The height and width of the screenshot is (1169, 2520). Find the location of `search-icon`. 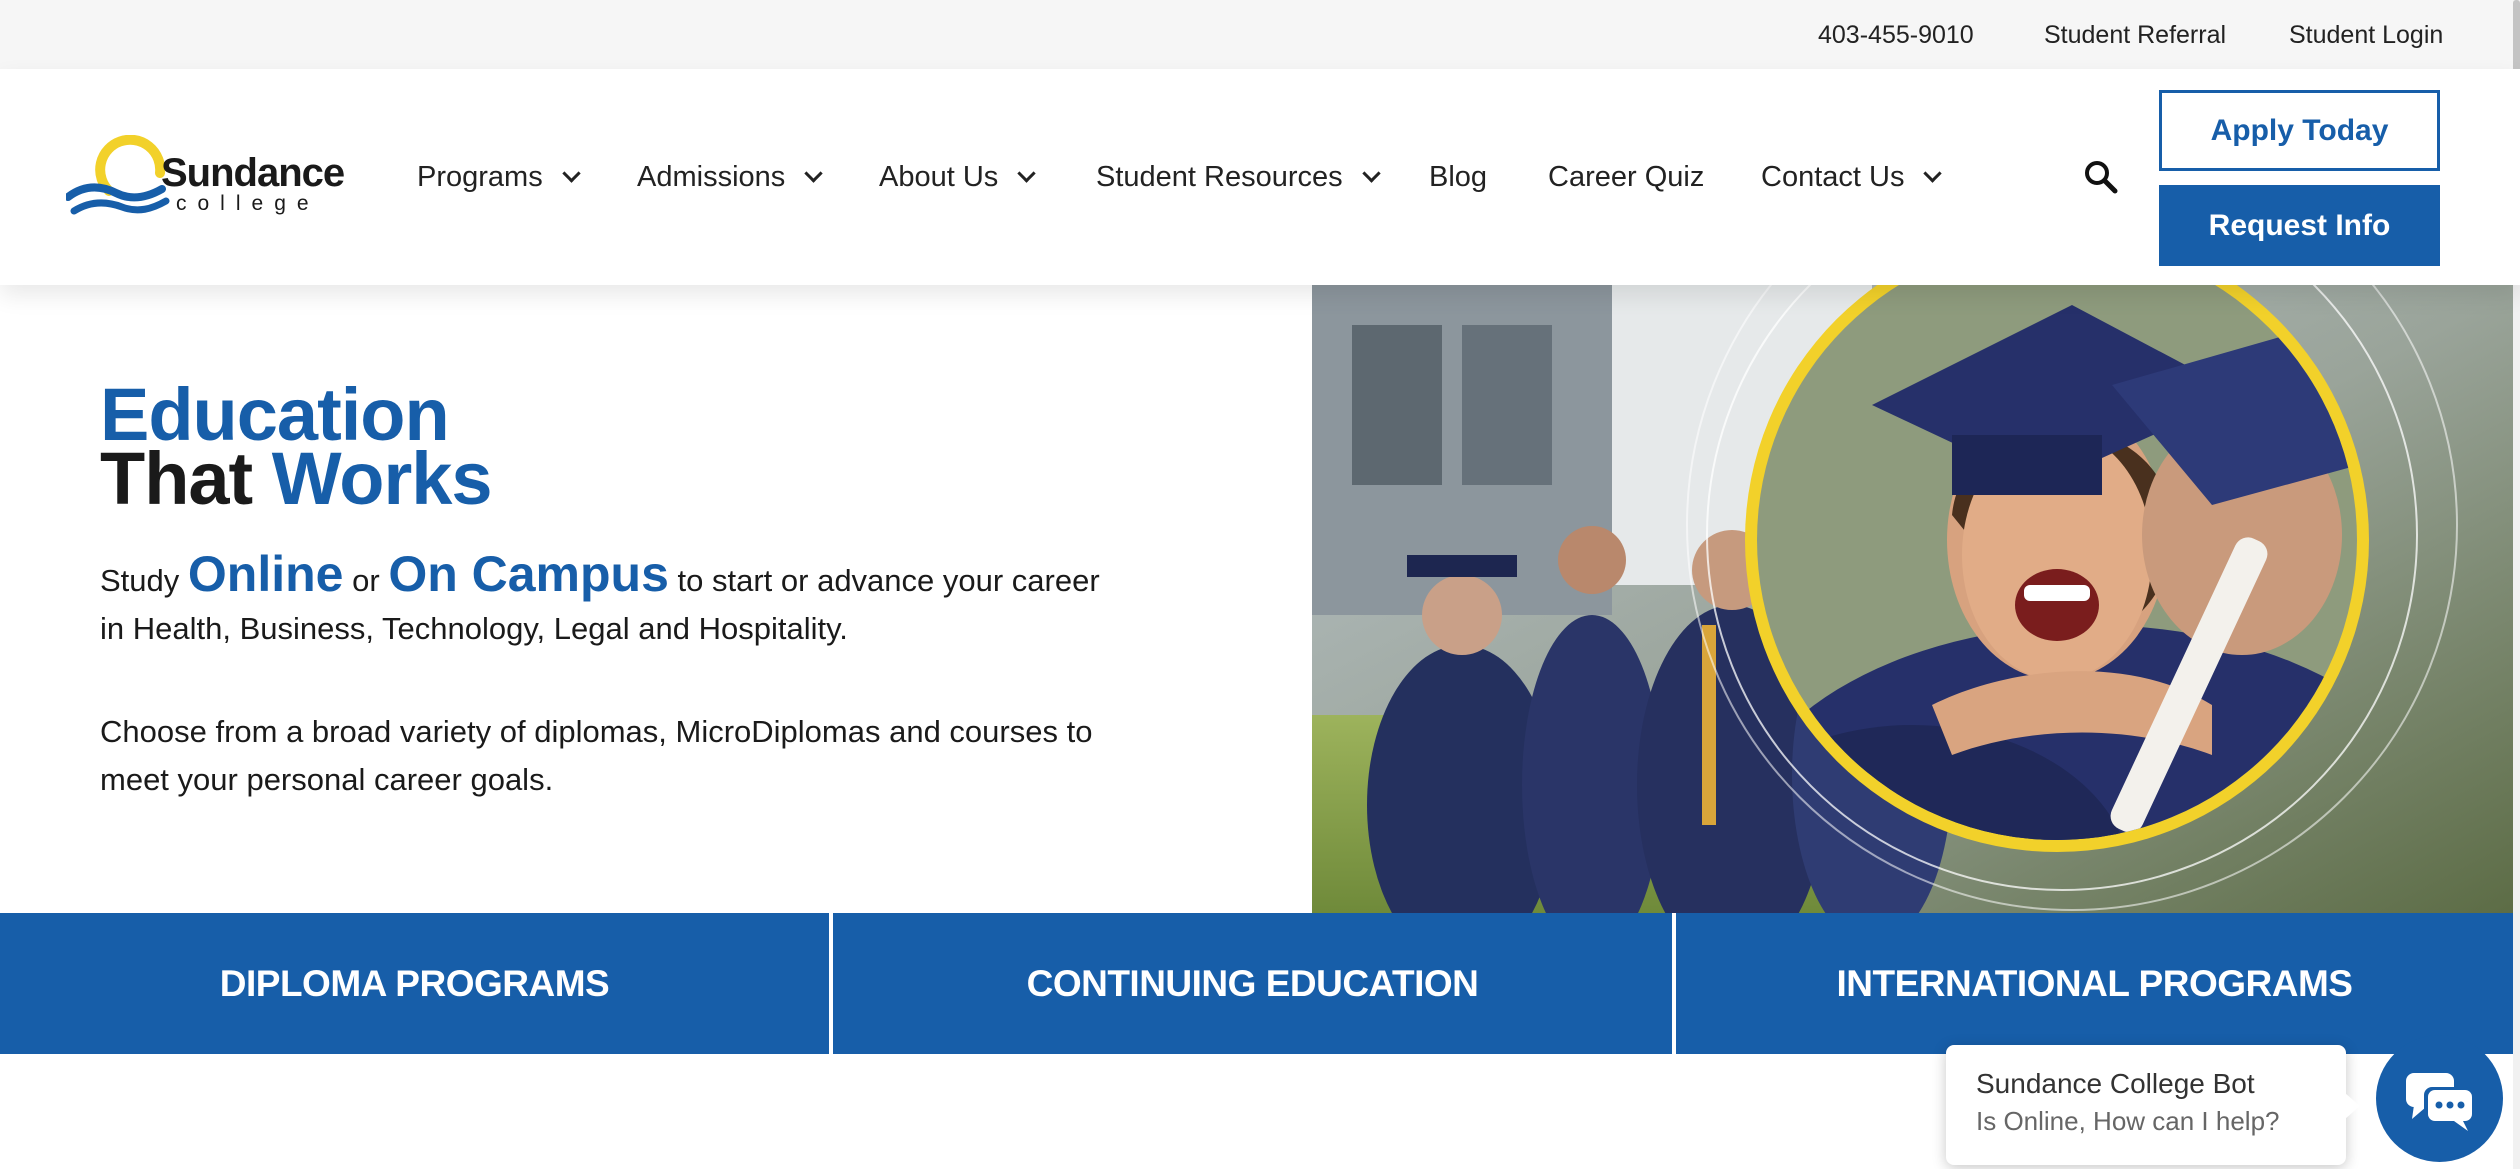

search-icon is located at coordinates (2101, 177).